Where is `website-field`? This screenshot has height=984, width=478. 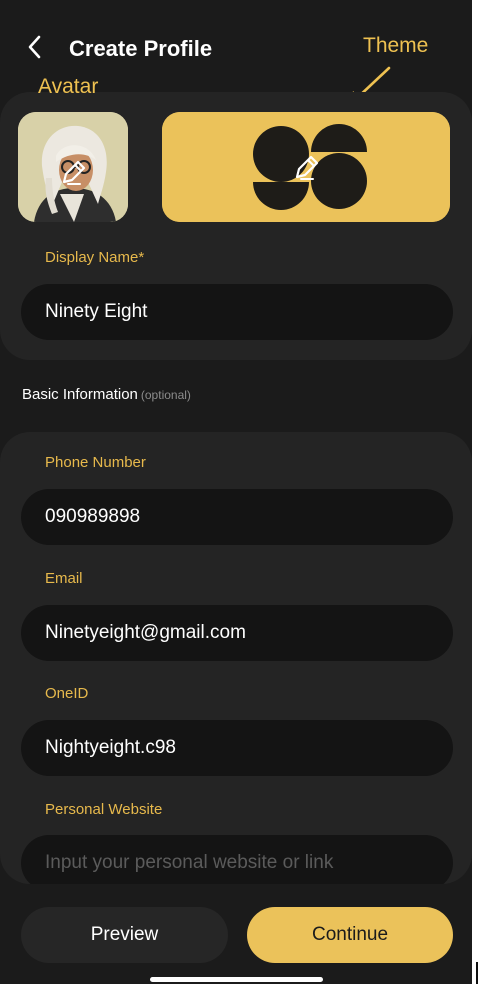 website-field is located at coordinates (237, 863).